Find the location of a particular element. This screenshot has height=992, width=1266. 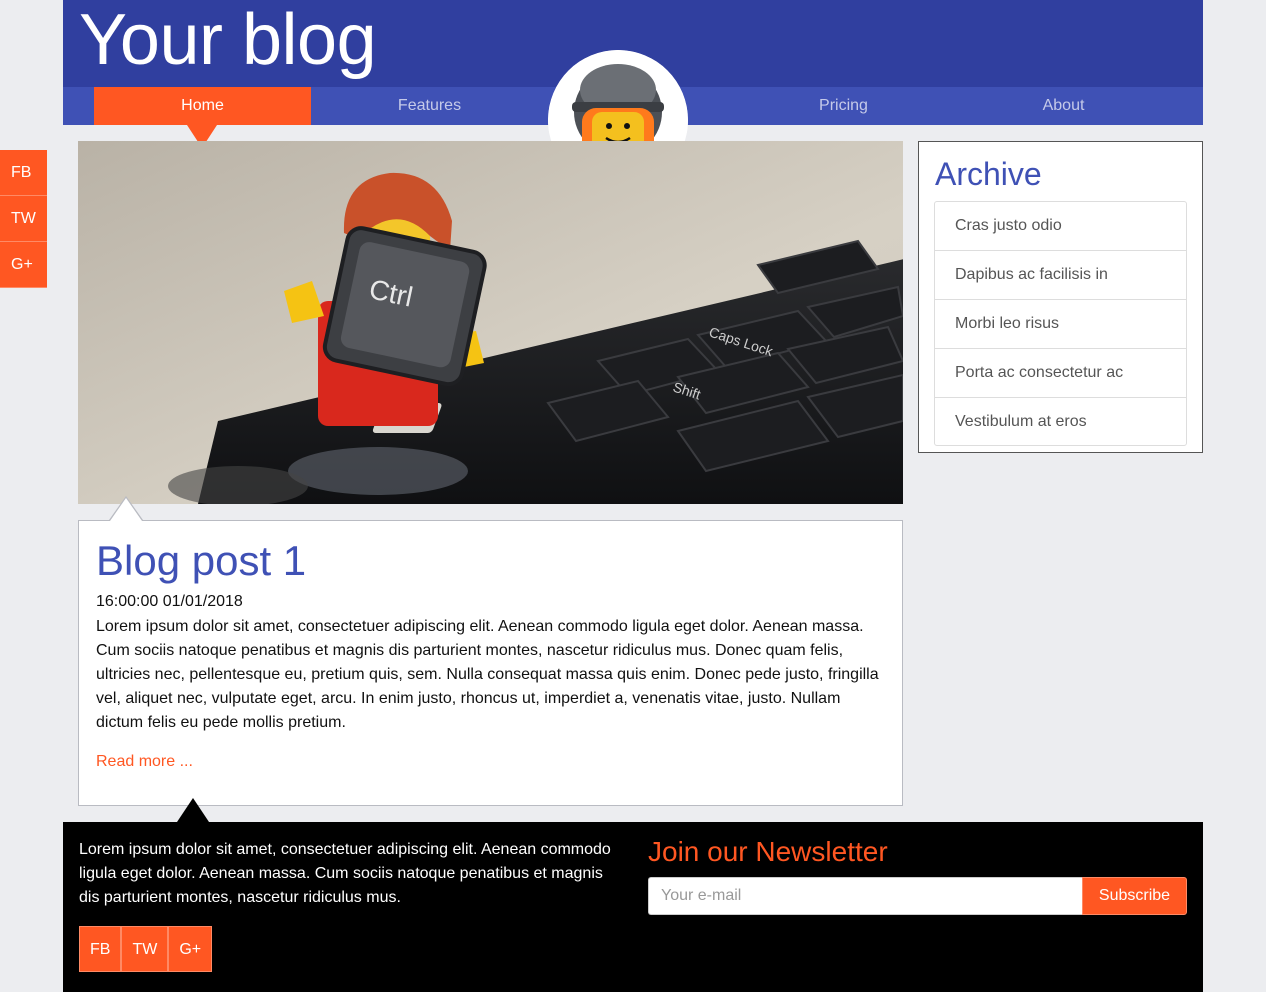

side-share-bar: FB TW G+ is located at coordinates (23, 219).